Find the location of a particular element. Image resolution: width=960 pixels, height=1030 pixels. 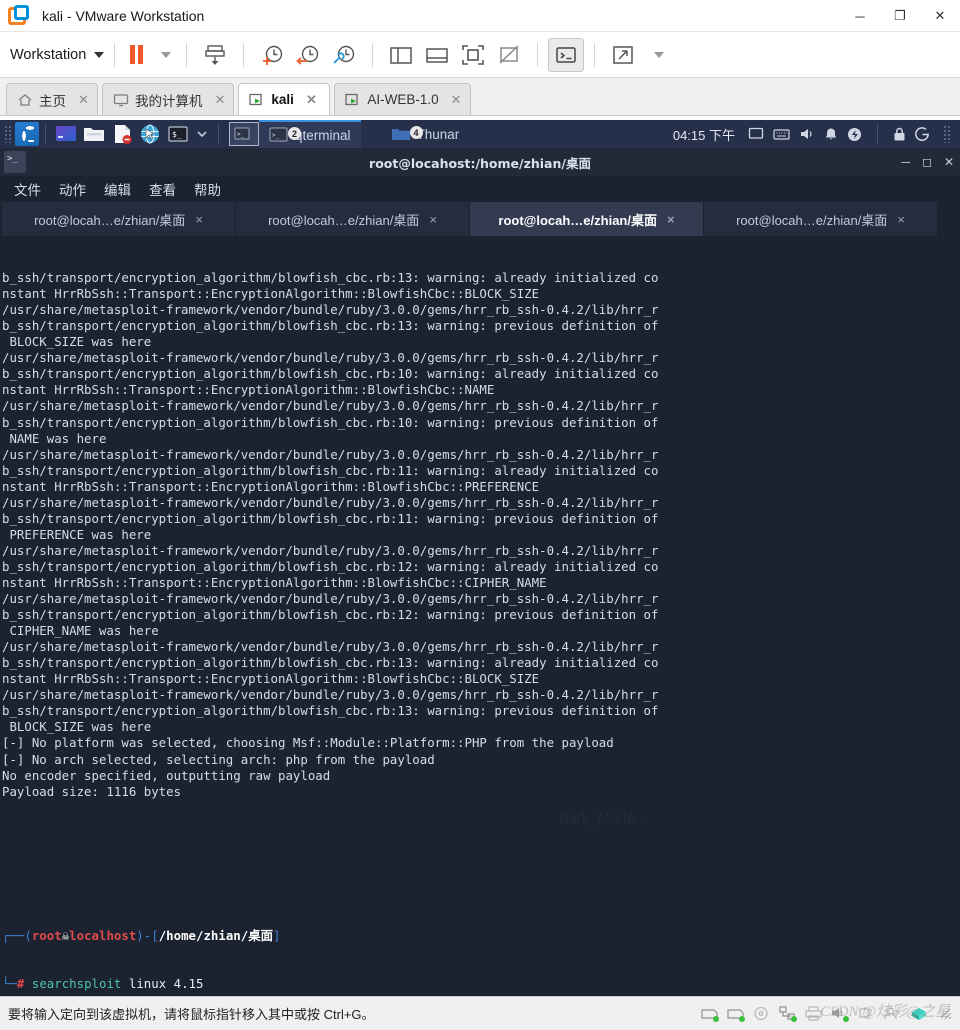

taskbar-window-terminal: >_ is located at coordinates (244, 134).